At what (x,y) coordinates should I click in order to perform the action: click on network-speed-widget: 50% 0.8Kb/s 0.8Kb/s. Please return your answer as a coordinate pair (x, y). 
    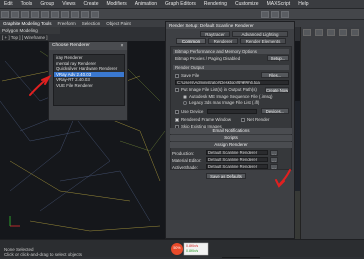
    Looking at the image, I should click on (190, 248).